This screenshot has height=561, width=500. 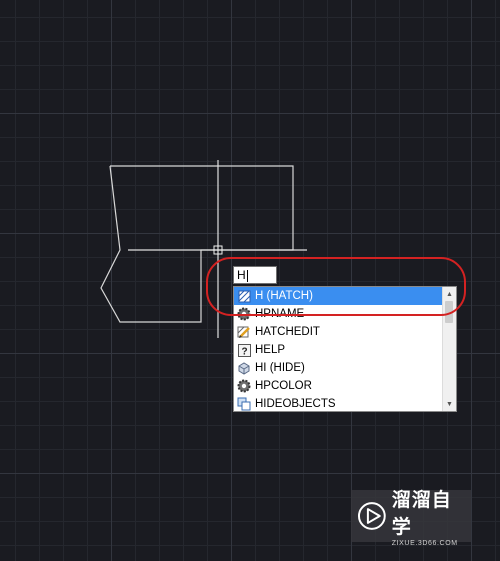 I want to click on autocomplete-item-hideobjects: HIDEOBJECTS, so click(x=339, y=403).